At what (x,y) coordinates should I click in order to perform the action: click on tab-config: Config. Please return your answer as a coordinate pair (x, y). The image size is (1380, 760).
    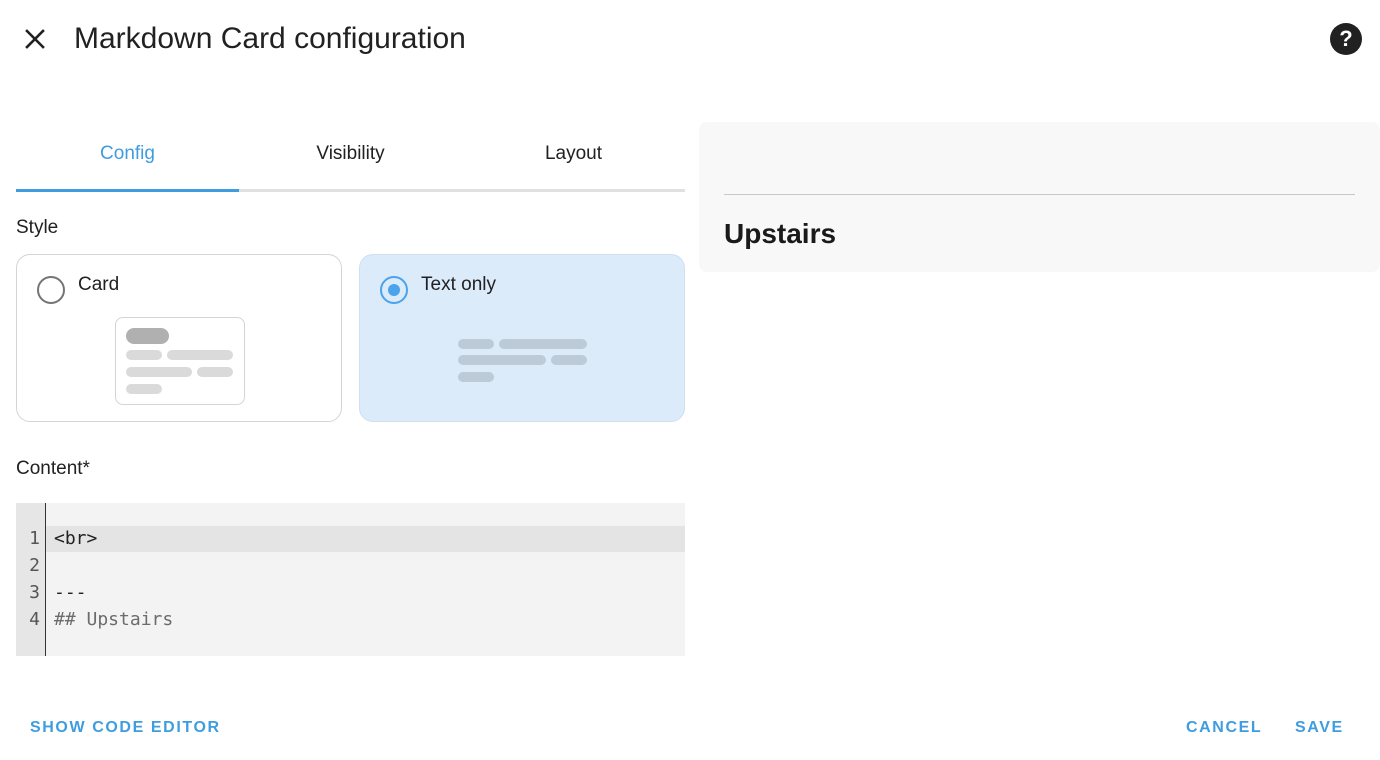
    Looking at the image, I should click on (127, 157).